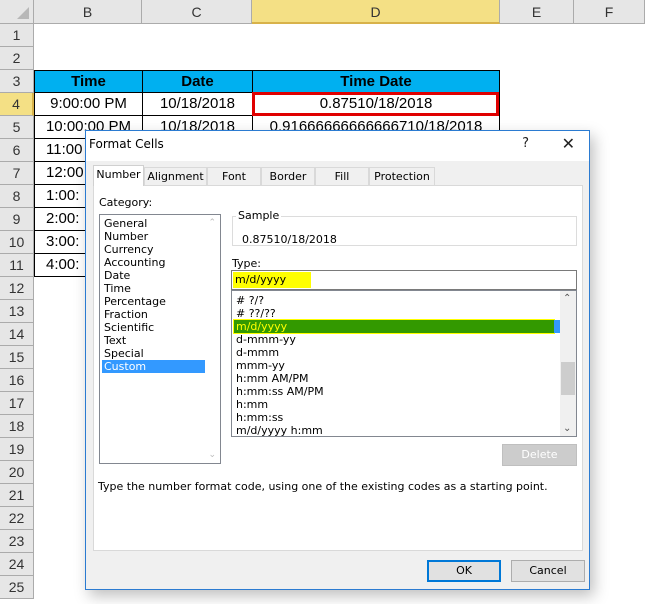 The width and height of the screenshot is (645, 604). Describe the element at coordinates (153, 353) in the screenshot. I see `category-item: Special` at that location.